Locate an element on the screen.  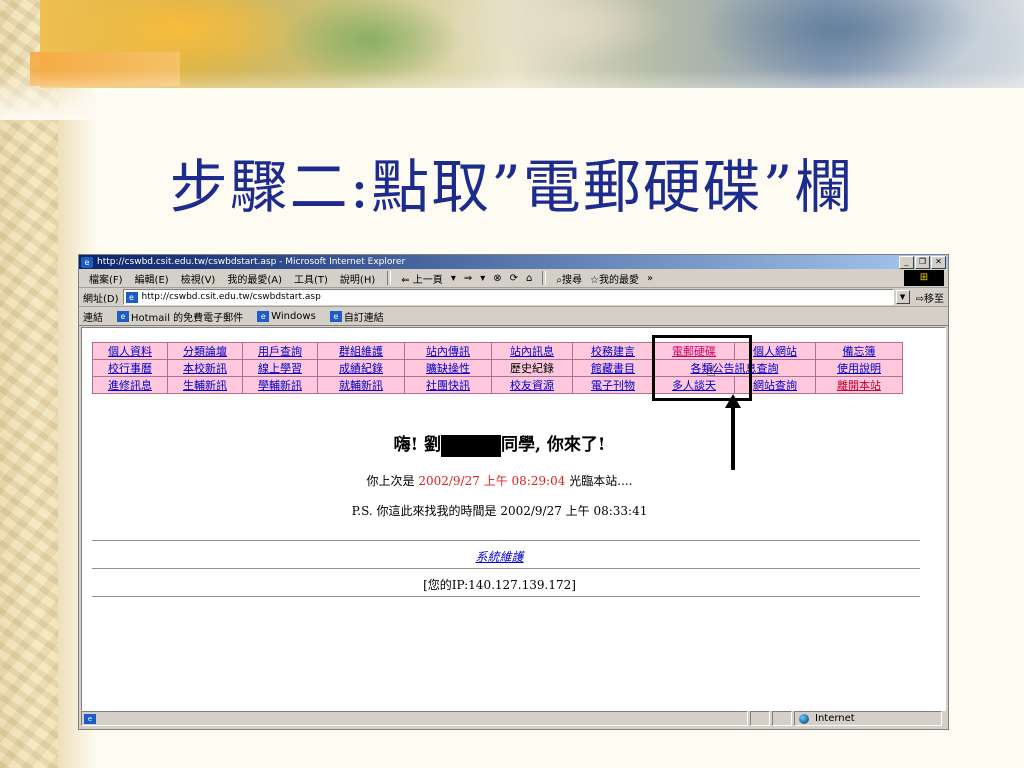
nav-cell: 就輔新訊 is located at coordinates (361, 385).